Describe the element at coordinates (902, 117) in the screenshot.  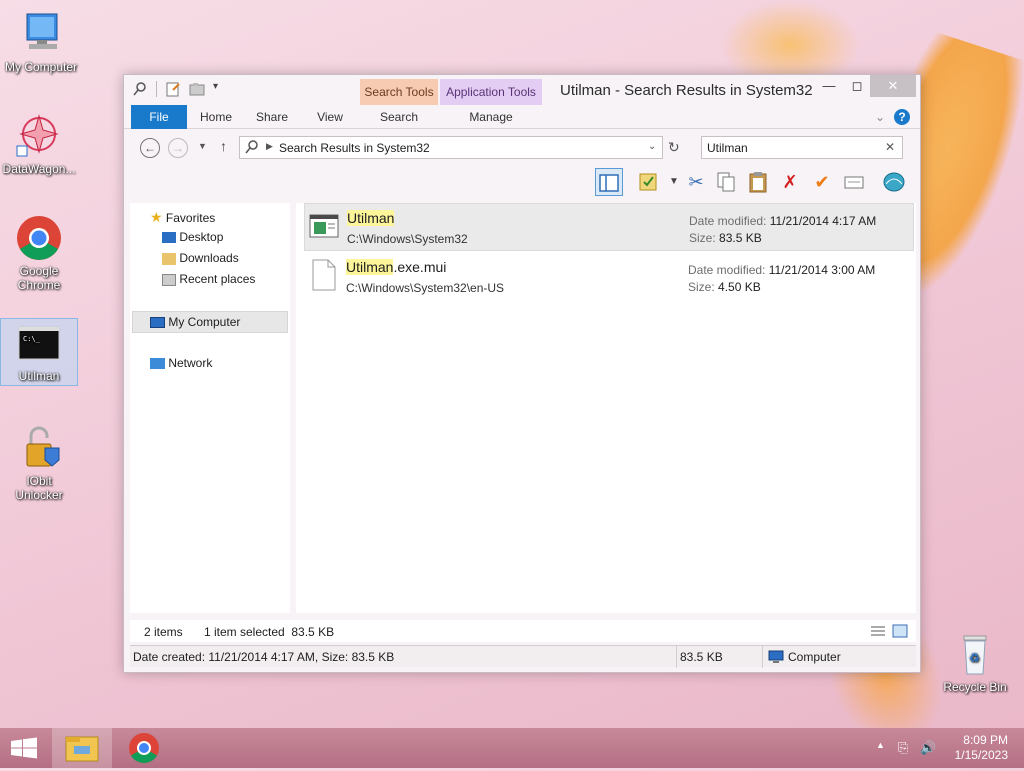
I see `help-icon: ?` at that location.